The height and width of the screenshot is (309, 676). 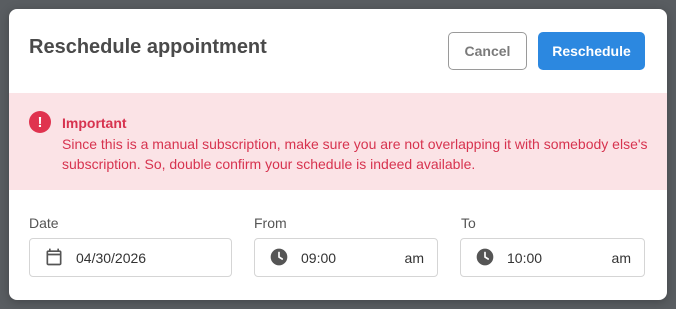 I want to click on to-label: To, so click(x=468, y=223).